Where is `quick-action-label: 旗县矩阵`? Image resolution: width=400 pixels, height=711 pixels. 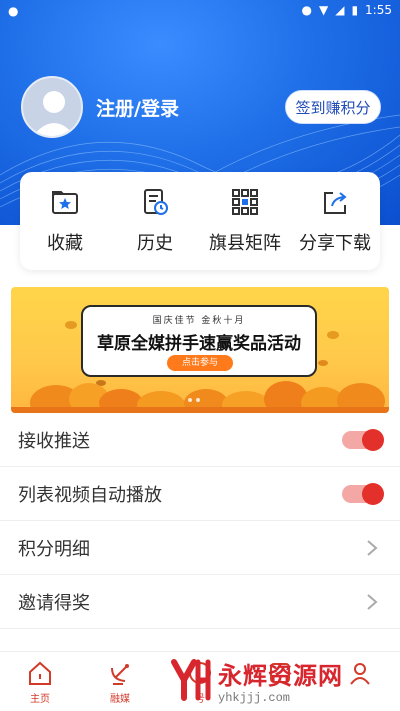 quick-action-label: 旗县矩阵 is located at coordinates (245, 243).